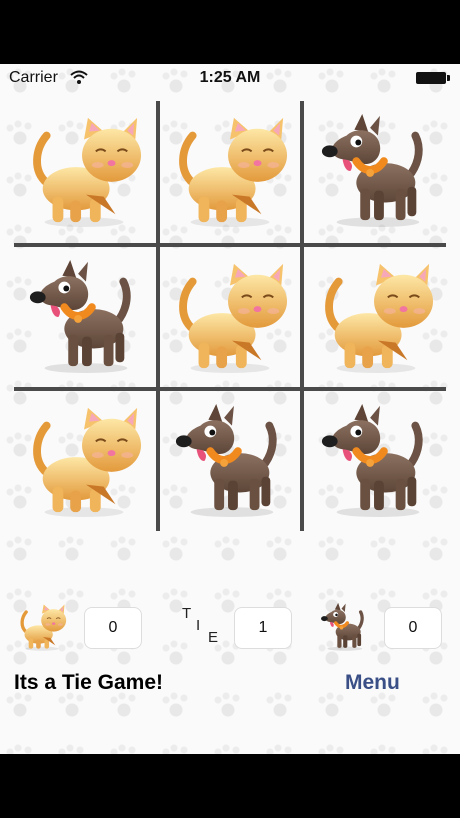 The height and width of the screenshot is (818, 460). What do you see at coordinates (263, 628) in the screenshot?
I see `tie-score-value: 1` at bounding box center [263, 628].